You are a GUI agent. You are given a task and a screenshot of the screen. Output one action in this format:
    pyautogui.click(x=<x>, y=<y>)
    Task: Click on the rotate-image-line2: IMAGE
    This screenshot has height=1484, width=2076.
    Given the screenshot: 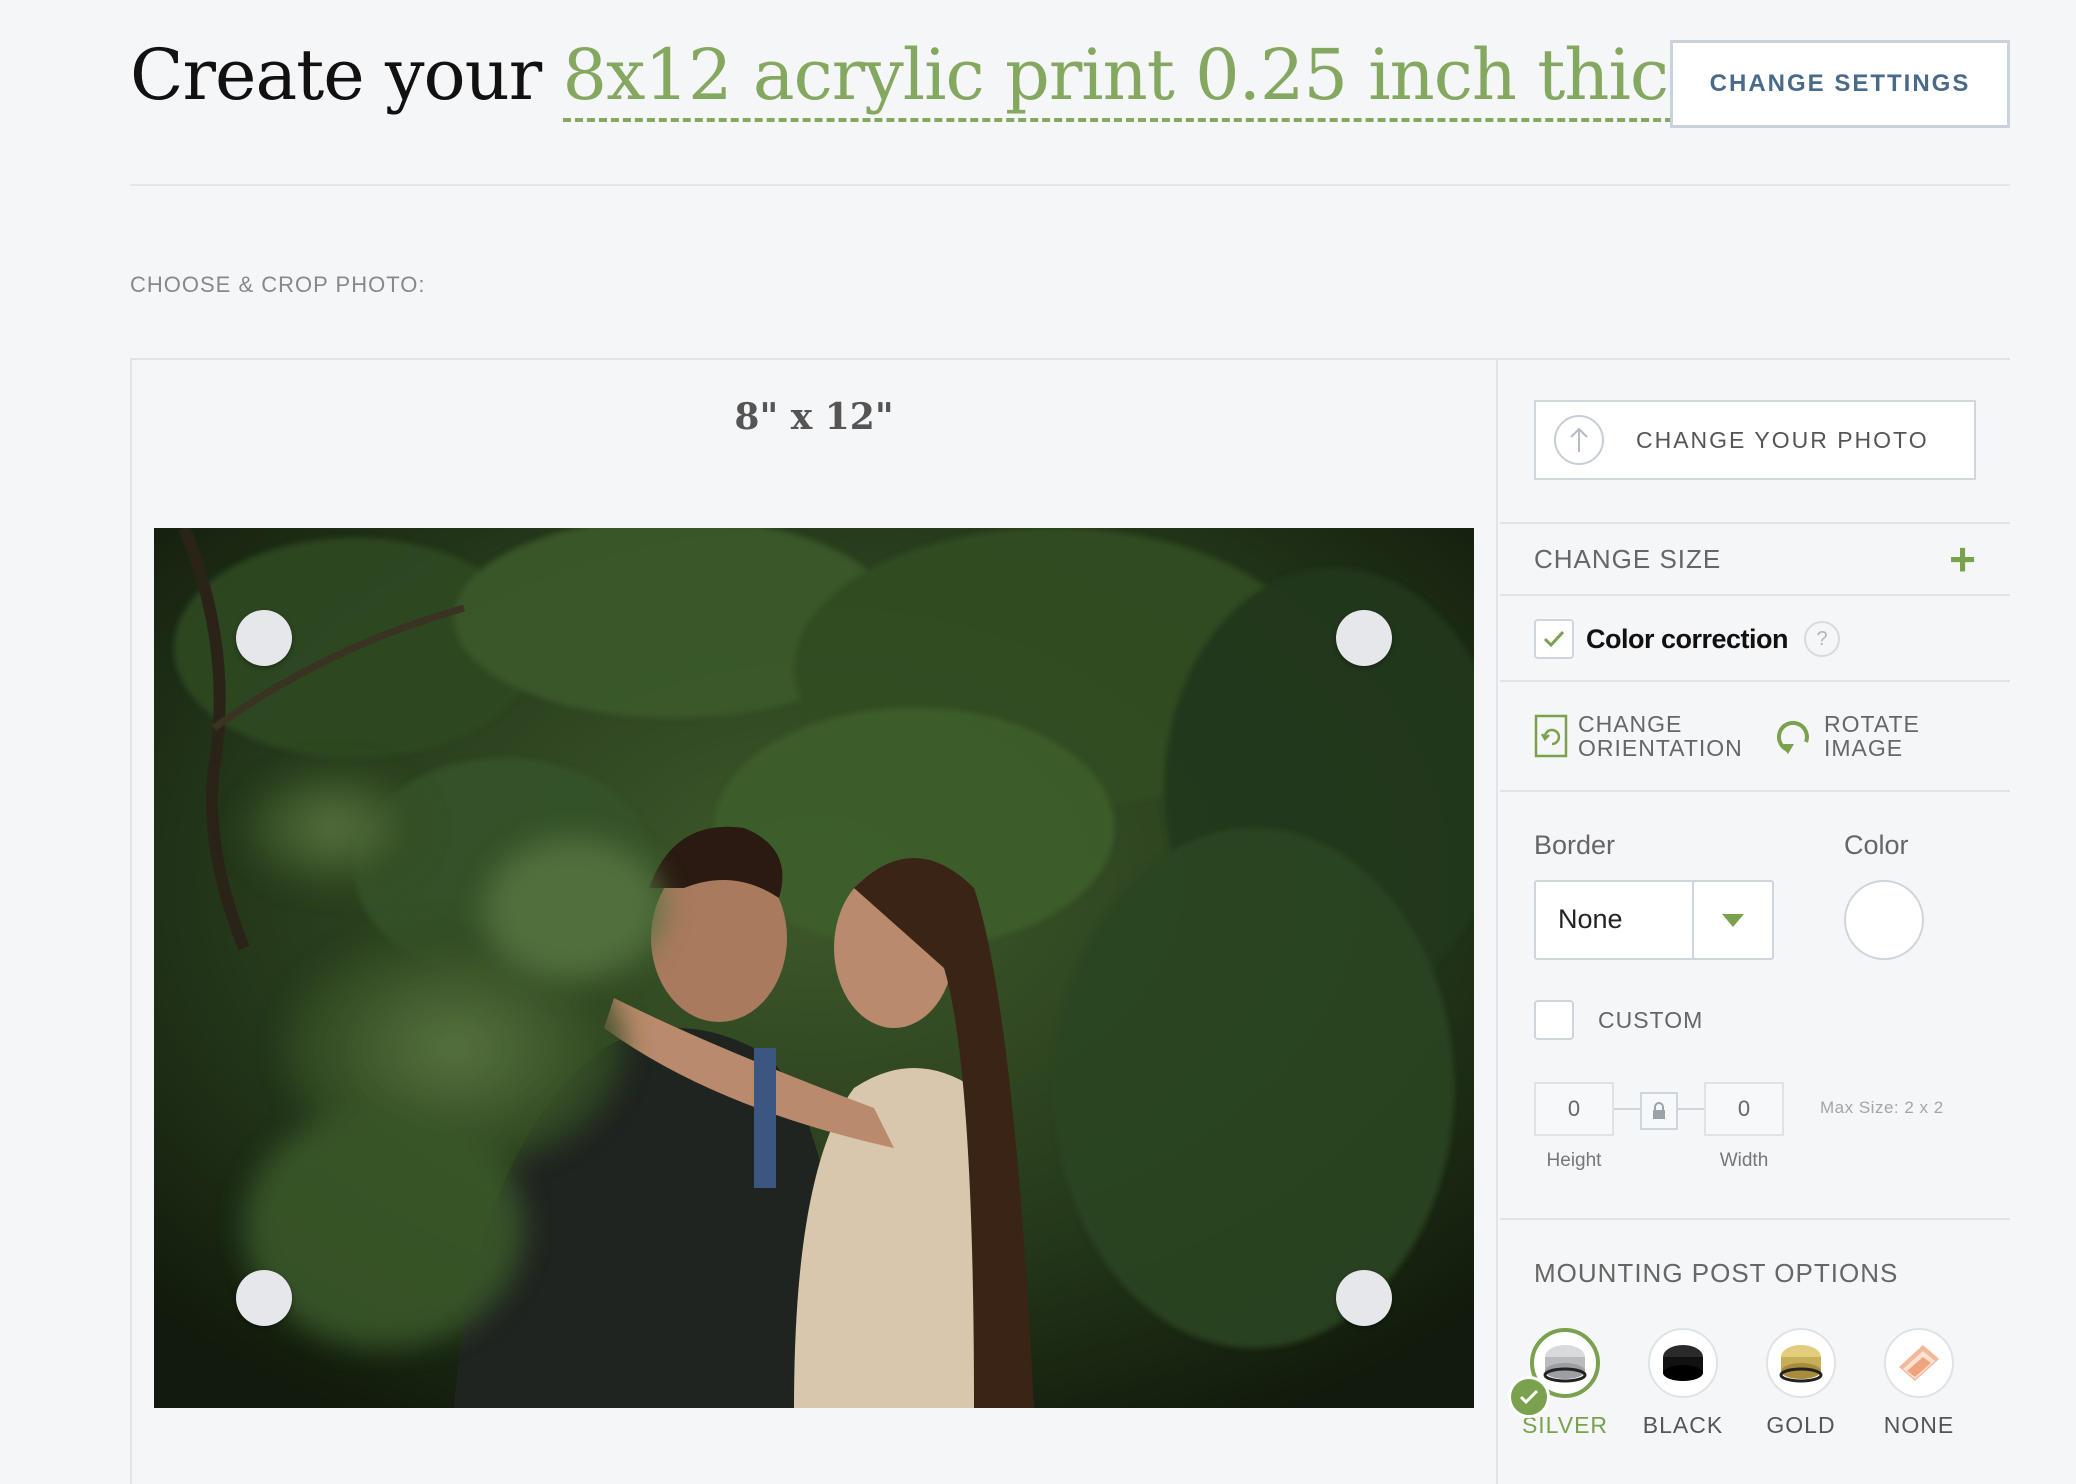 What is the action you would take?
    pyautogui.click(x=1864, y=748)
    